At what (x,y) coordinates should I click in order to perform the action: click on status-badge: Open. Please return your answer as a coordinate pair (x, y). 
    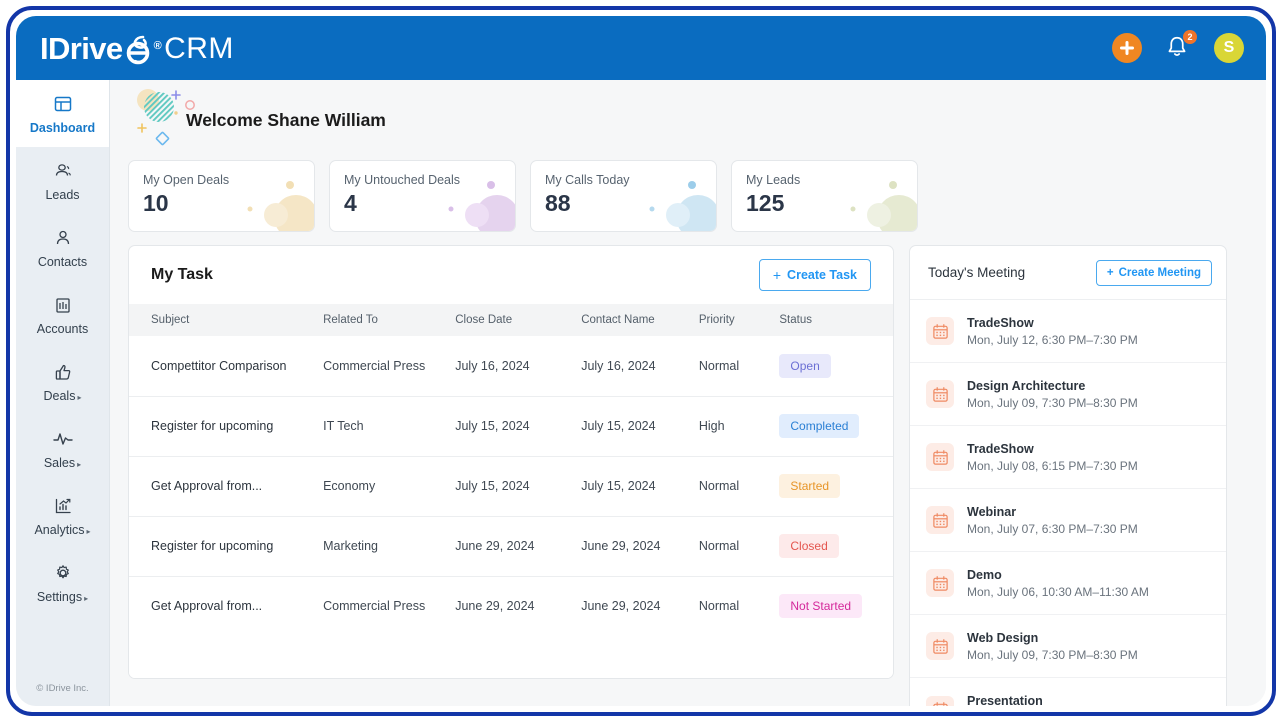
    Looking at the image, I should click on (805, 365).